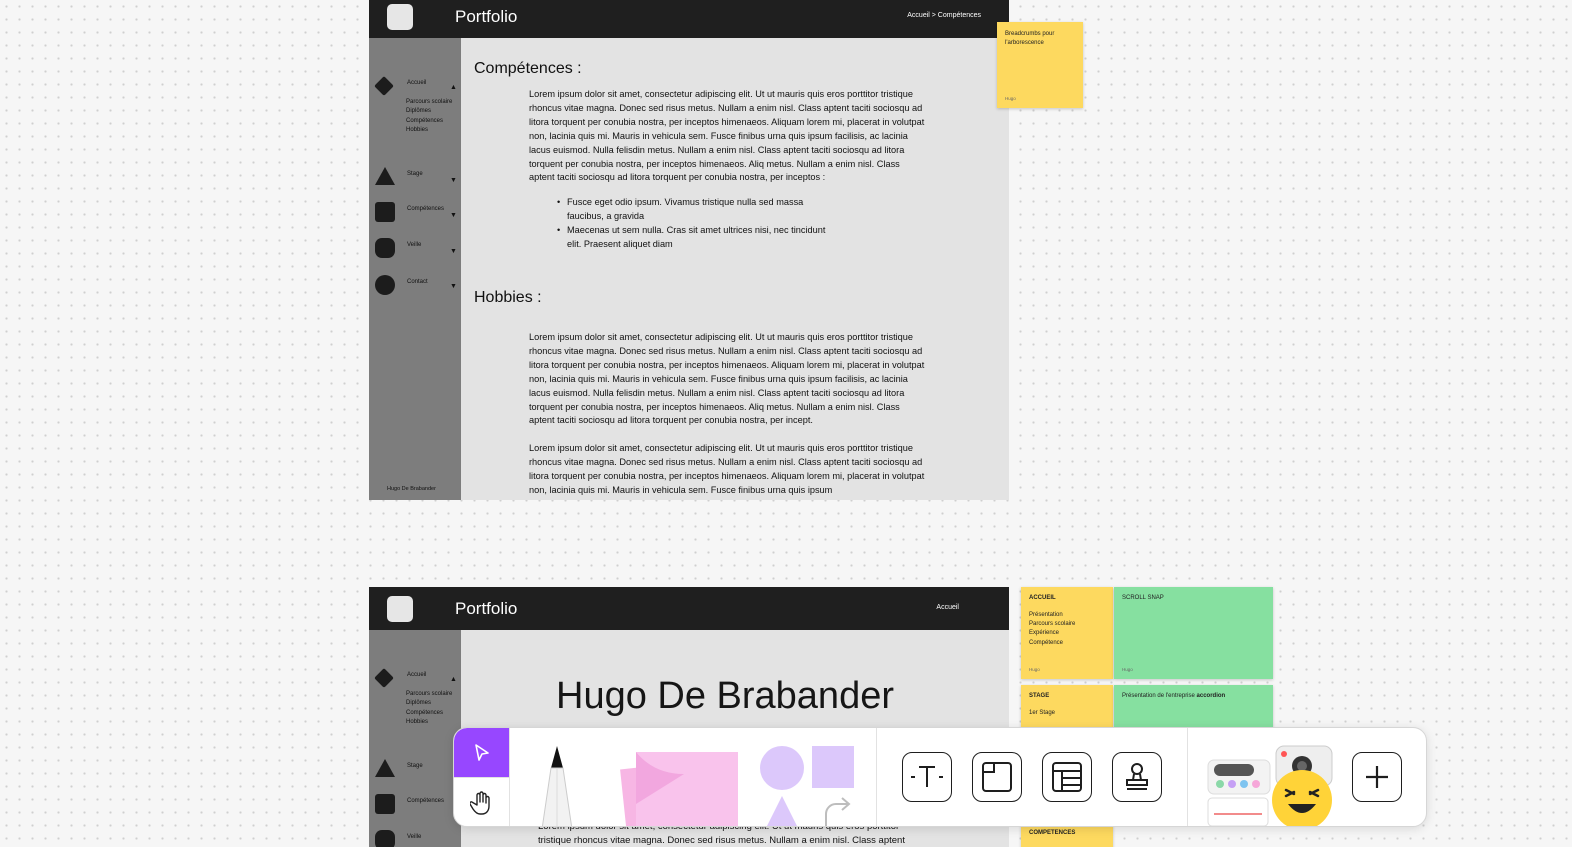 The width and height of the screenshot is (1572, 847). I want to click on nav-item-veille: Veille, so click(415, 837).